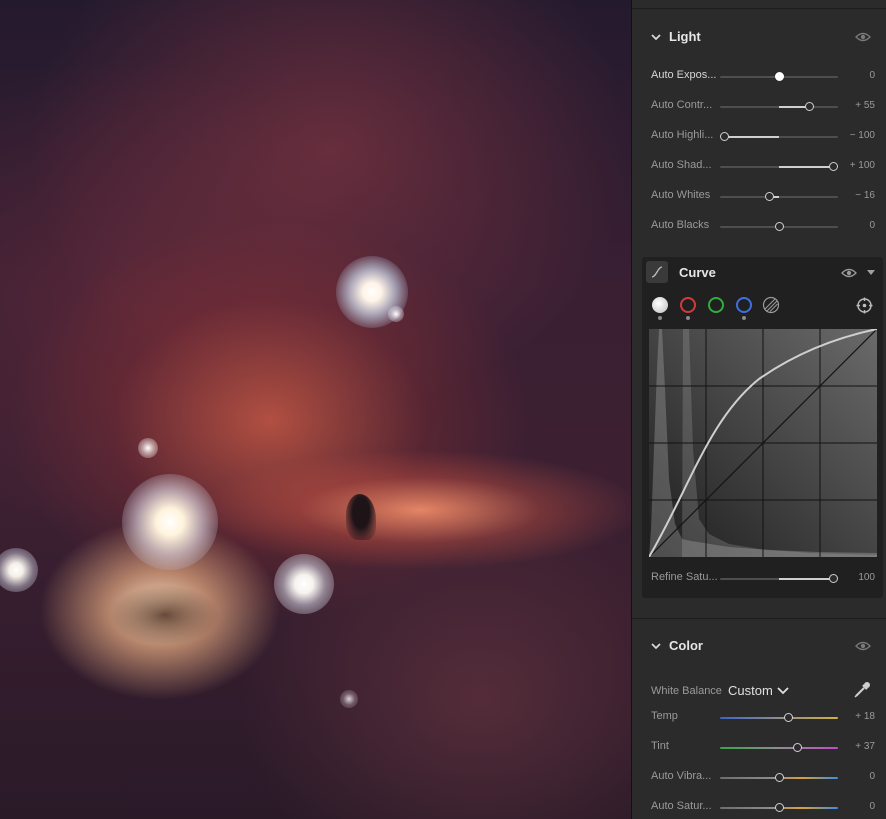 This screenshot has width=886, height=819. I want to click on temp-thumb, so click(788, 717).